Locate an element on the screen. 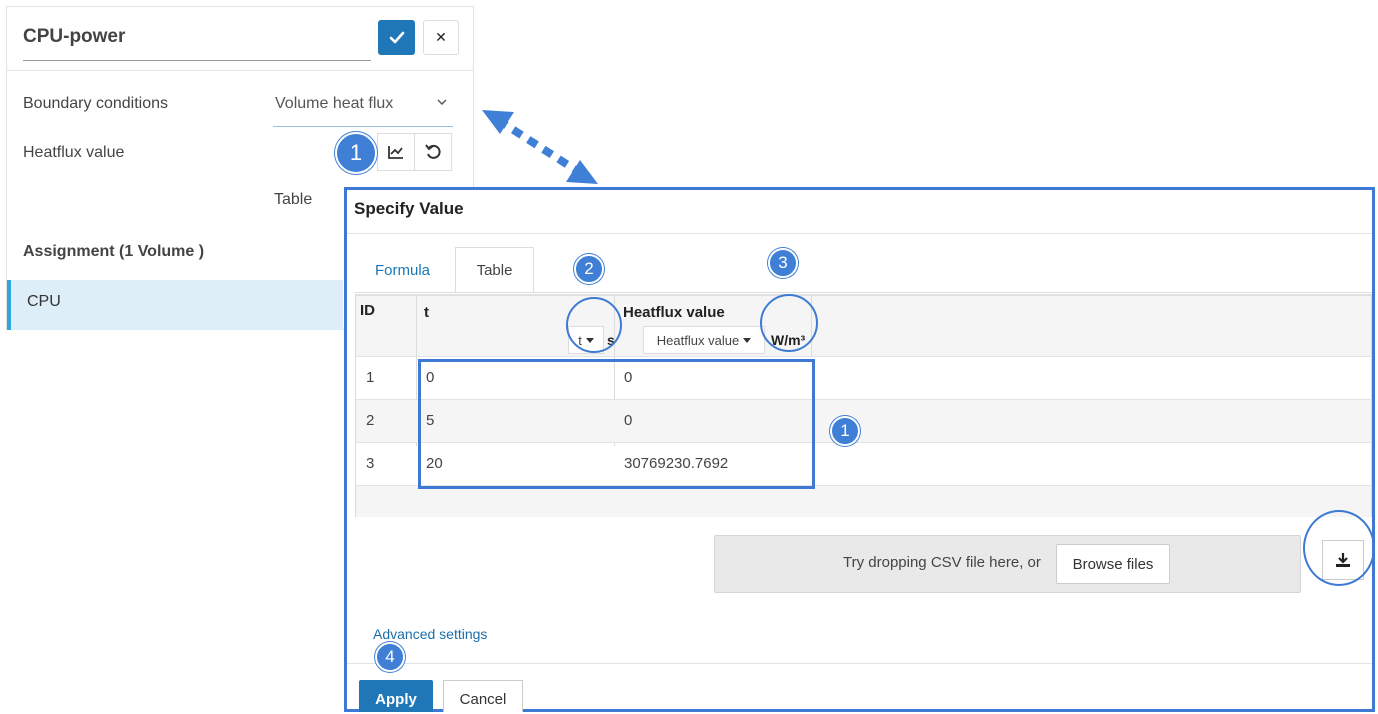 The image size is (1378, 714). undo-icon is located at coordinates (433, 151).